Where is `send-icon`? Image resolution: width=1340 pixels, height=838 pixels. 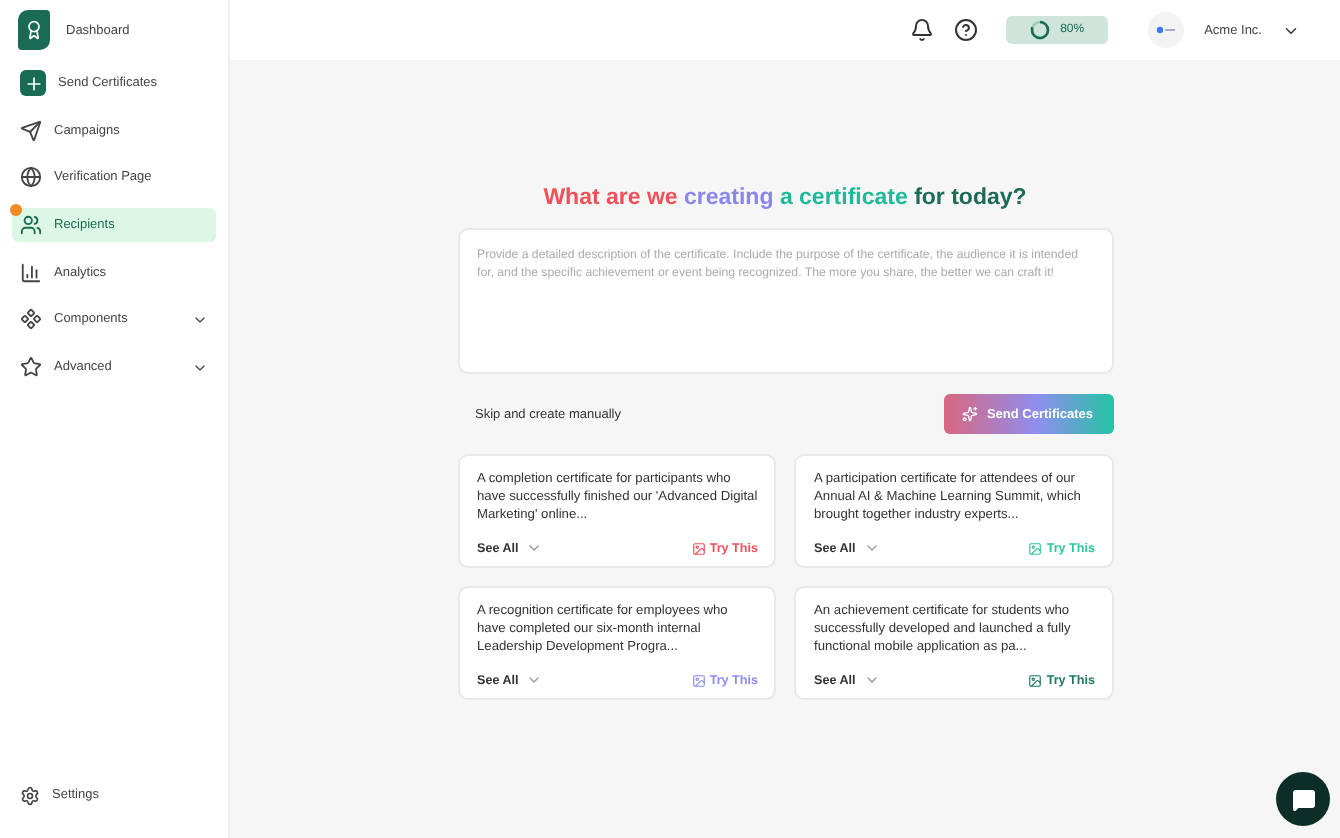
send-icon is located at coordinates (31, 130).